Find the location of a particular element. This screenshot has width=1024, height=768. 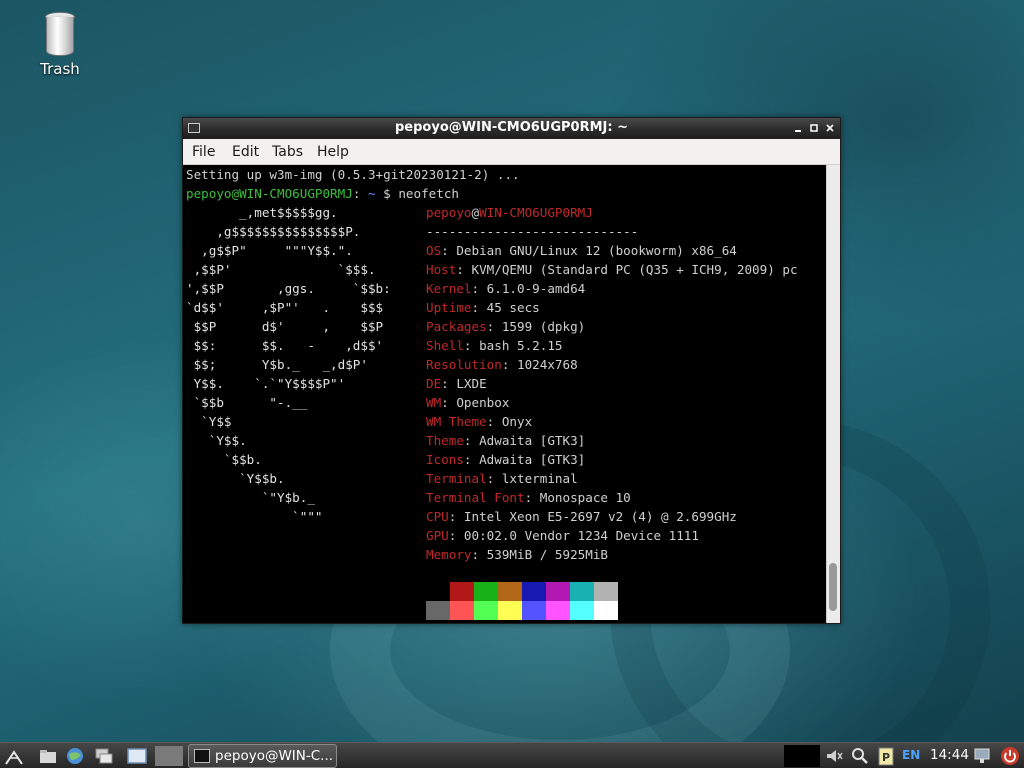

desktop-icon-label: Trash is located at coordinates (60, 69).